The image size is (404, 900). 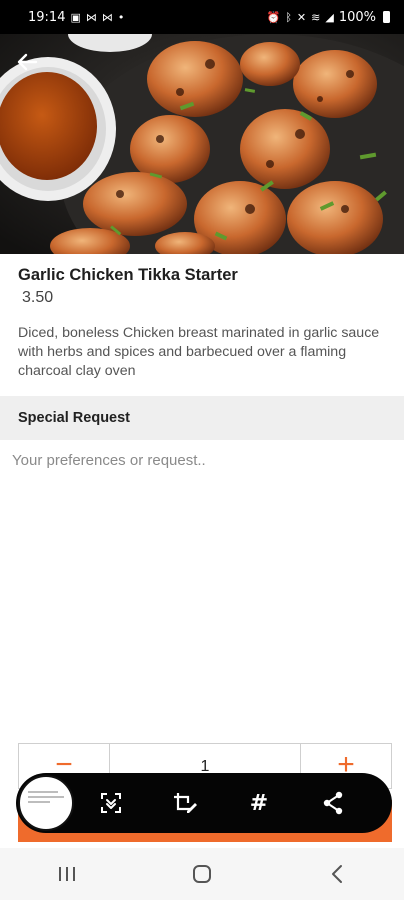 I want to click on hashtag-button: #, so click(x=259, y=803).